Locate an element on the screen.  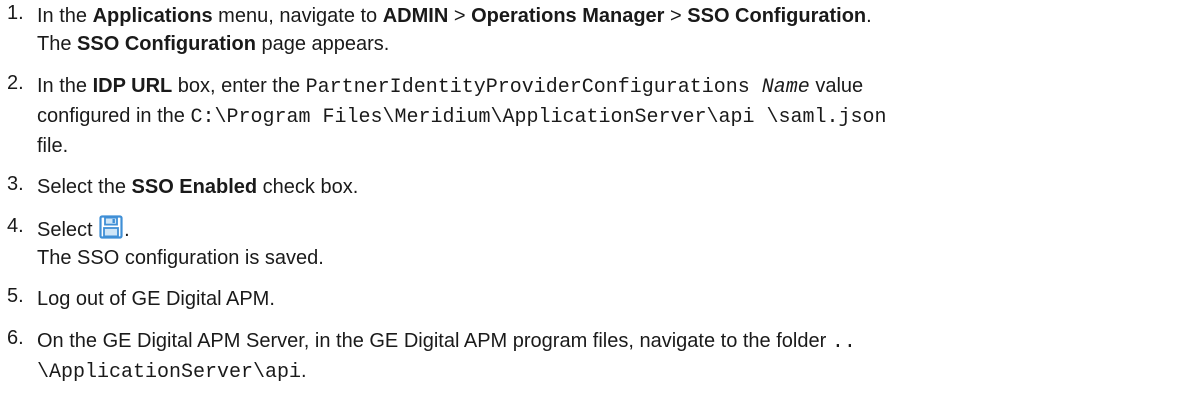
code-folder-prefix: .. is located at coordinates (843, 342).